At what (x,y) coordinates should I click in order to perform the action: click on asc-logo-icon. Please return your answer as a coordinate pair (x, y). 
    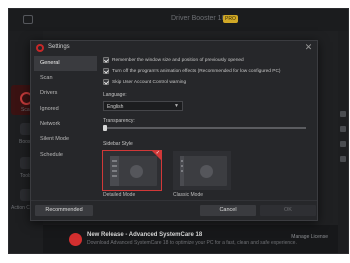
    Looking at the image, I should click on (75, 239).